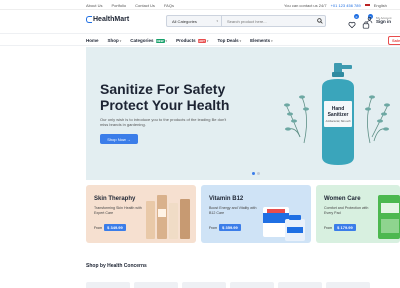 The image size is (400, 288). What do you see at coordinates (116, 266) in the screenshot?
I see `section-title: Shop by Health Concerns` at bounding box center [116, 266].